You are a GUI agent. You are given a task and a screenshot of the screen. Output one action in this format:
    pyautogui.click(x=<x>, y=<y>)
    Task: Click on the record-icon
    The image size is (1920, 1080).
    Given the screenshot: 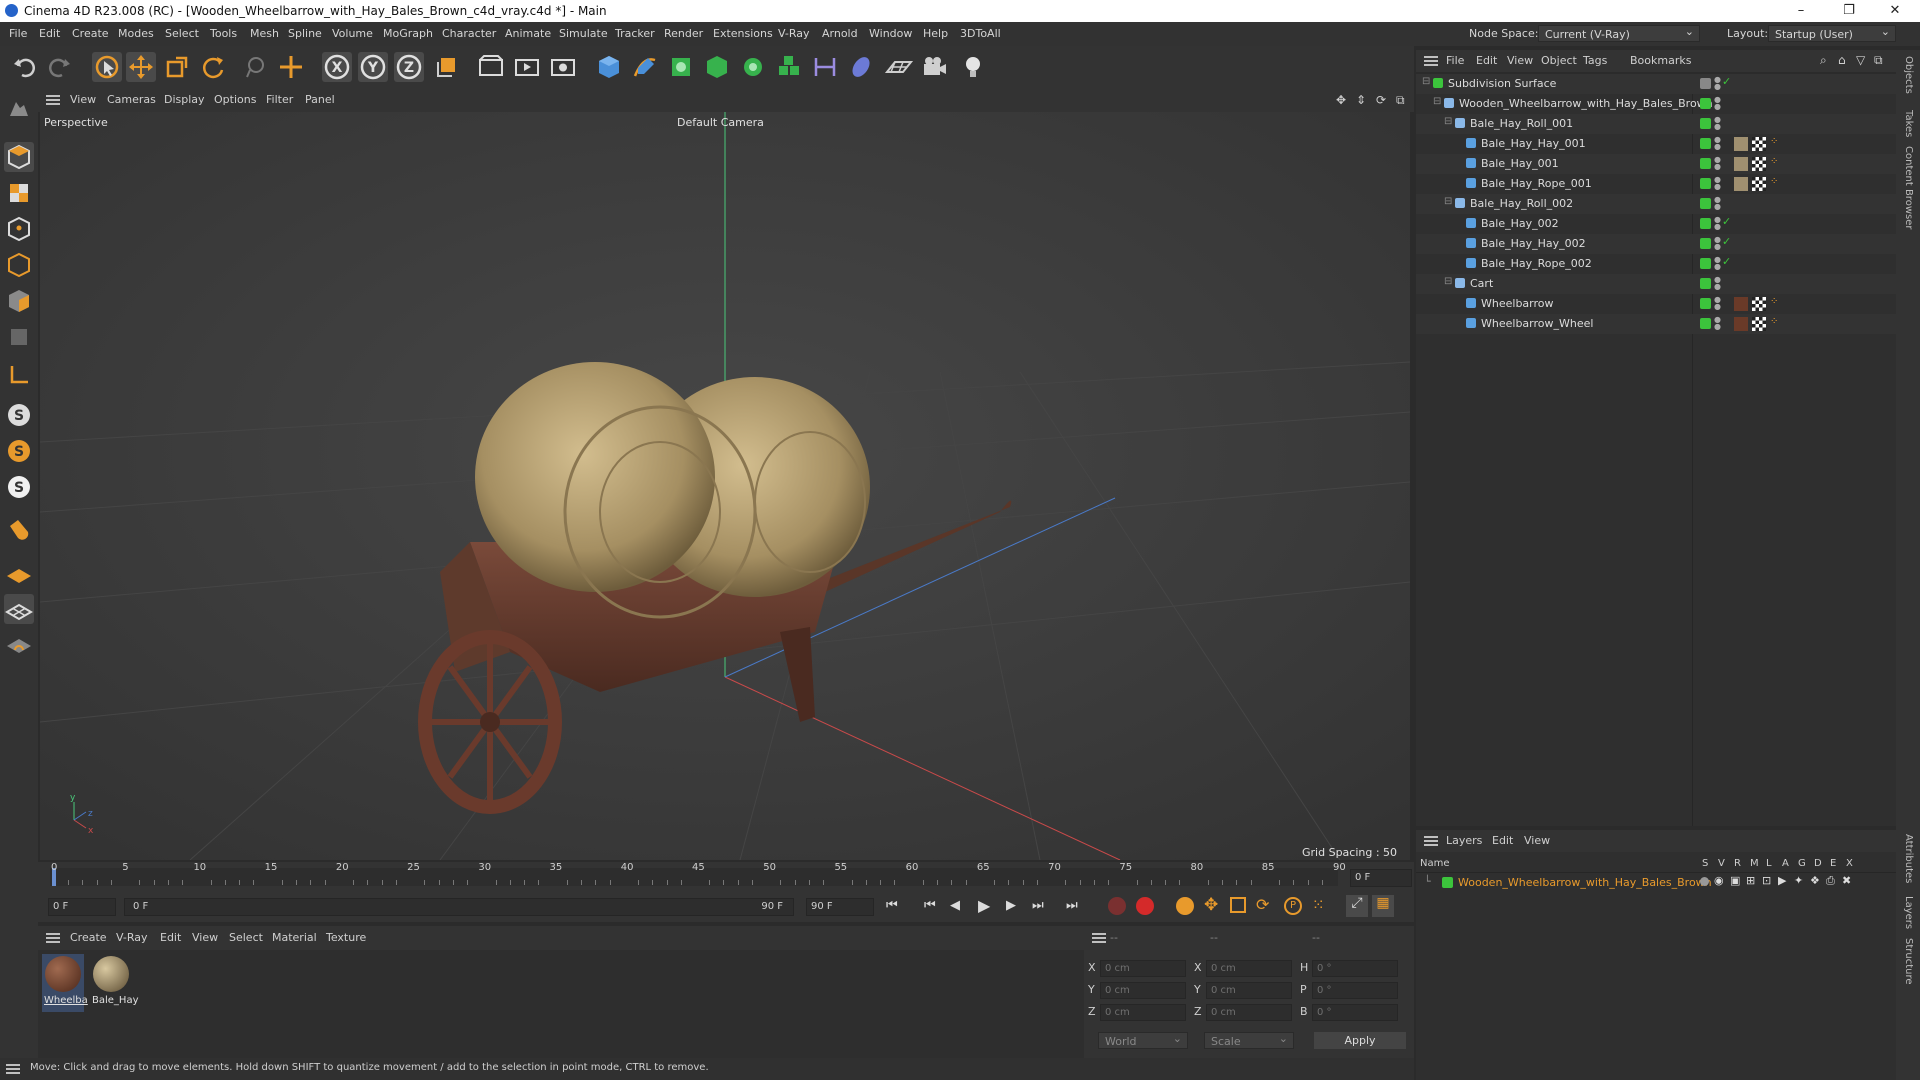 What is the action you would take?
    pyautogui.click(x=1117, y=906)
    